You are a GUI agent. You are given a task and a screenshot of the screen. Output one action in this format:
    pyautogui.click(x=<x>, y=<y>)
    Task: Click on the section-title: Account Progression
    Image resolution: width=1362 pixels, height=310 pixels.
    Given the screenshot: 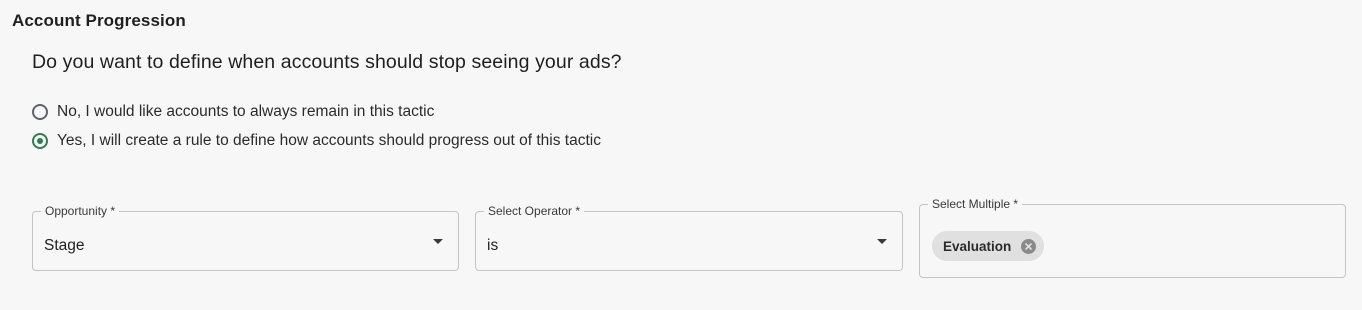 What is the action you would take?
    pyautogui.click(x=99, y=20)
    